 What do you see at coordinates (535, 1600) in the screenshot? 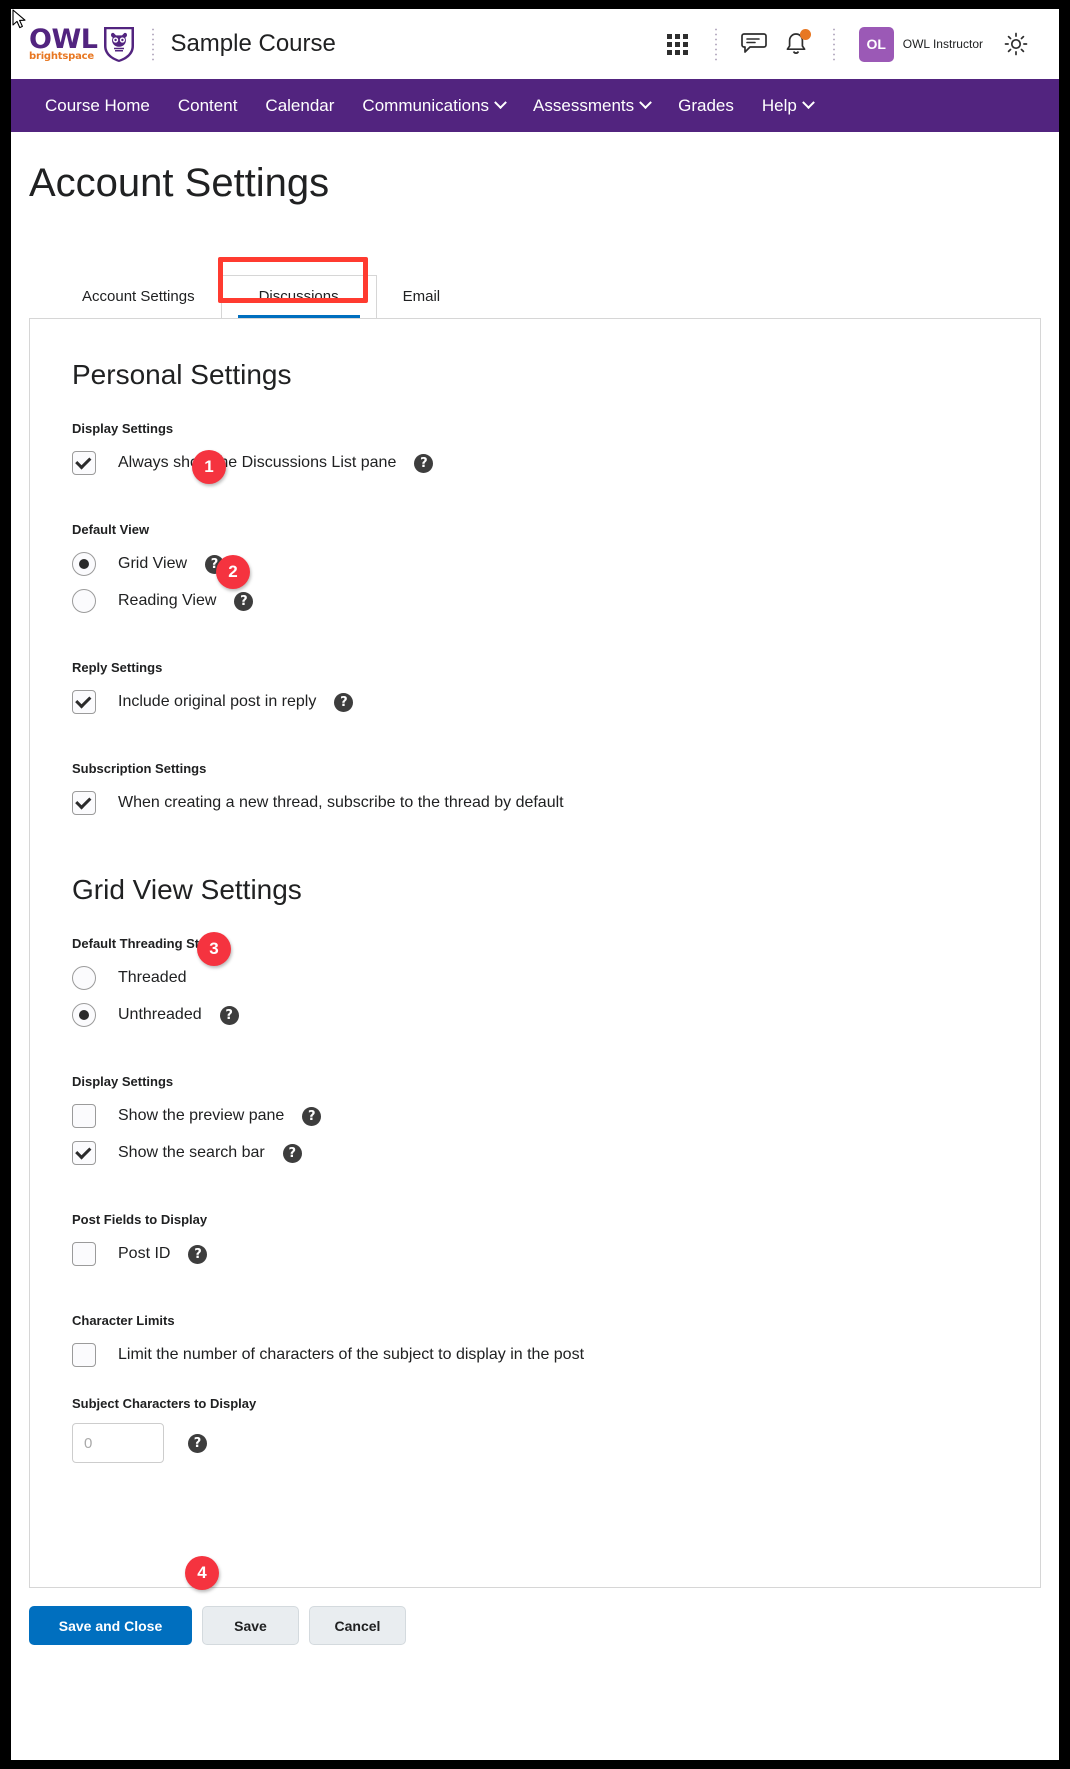
I see `action-bar: Save and Close Save Cancel 4` at bounding box center [535, 1600].